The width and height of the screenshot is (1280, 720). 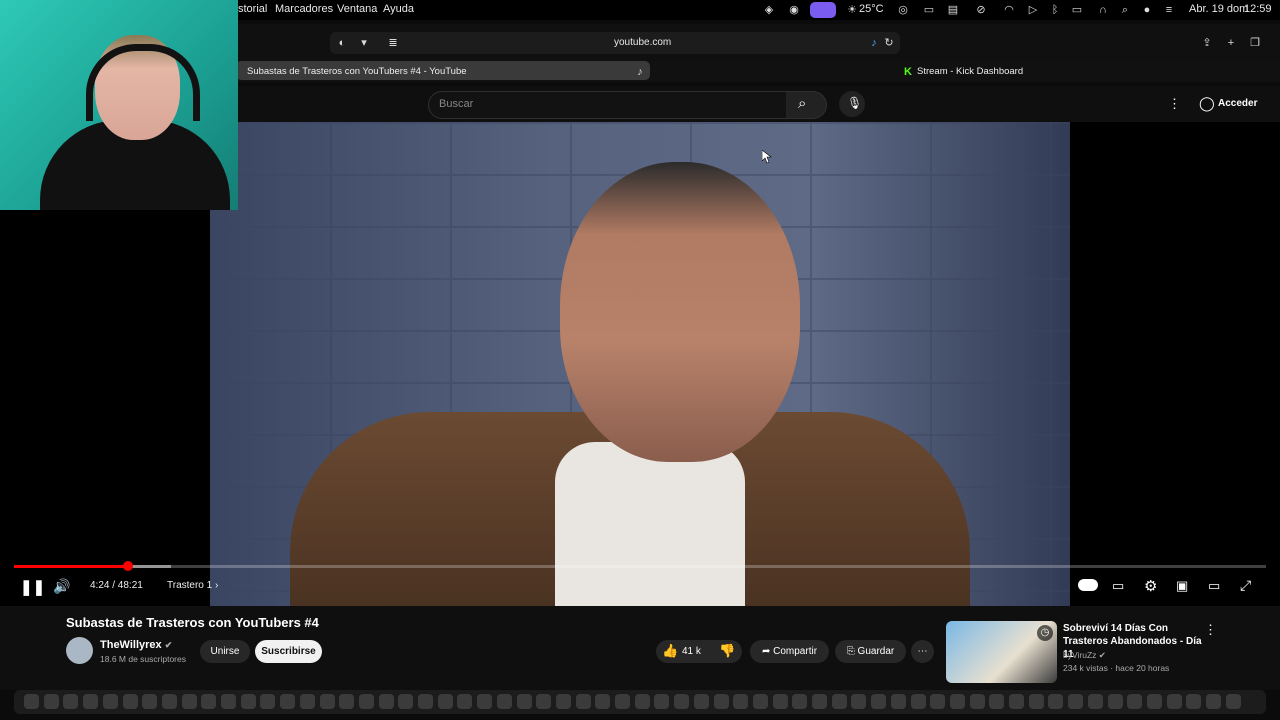 What do you see at coordinates (1125, 10) in the screenshot?
I see `search-icon: ⌕` at bounding box center [1125, 10].